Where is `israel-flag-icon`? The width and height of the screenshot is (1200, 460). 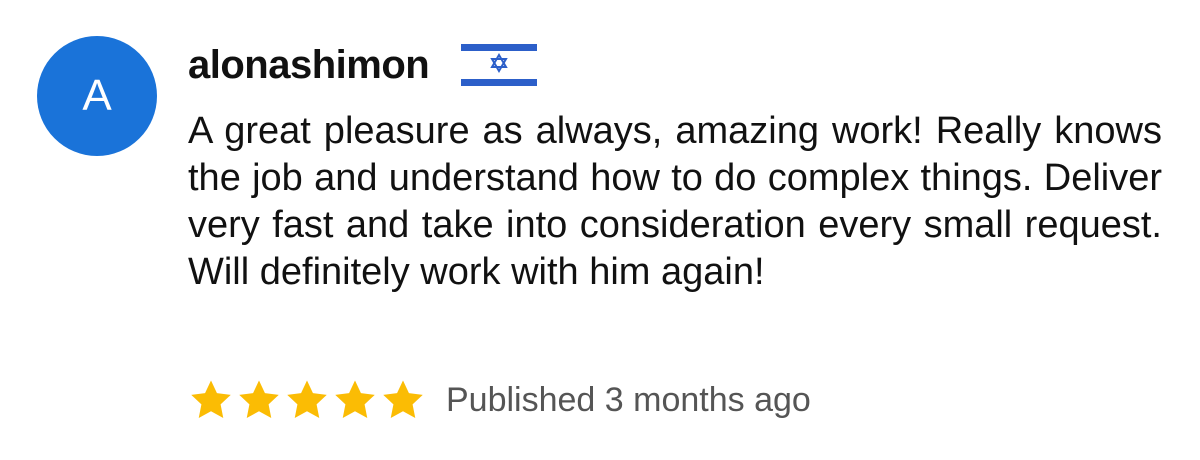
israel-flag-icon is located at coordinates (499, 65).